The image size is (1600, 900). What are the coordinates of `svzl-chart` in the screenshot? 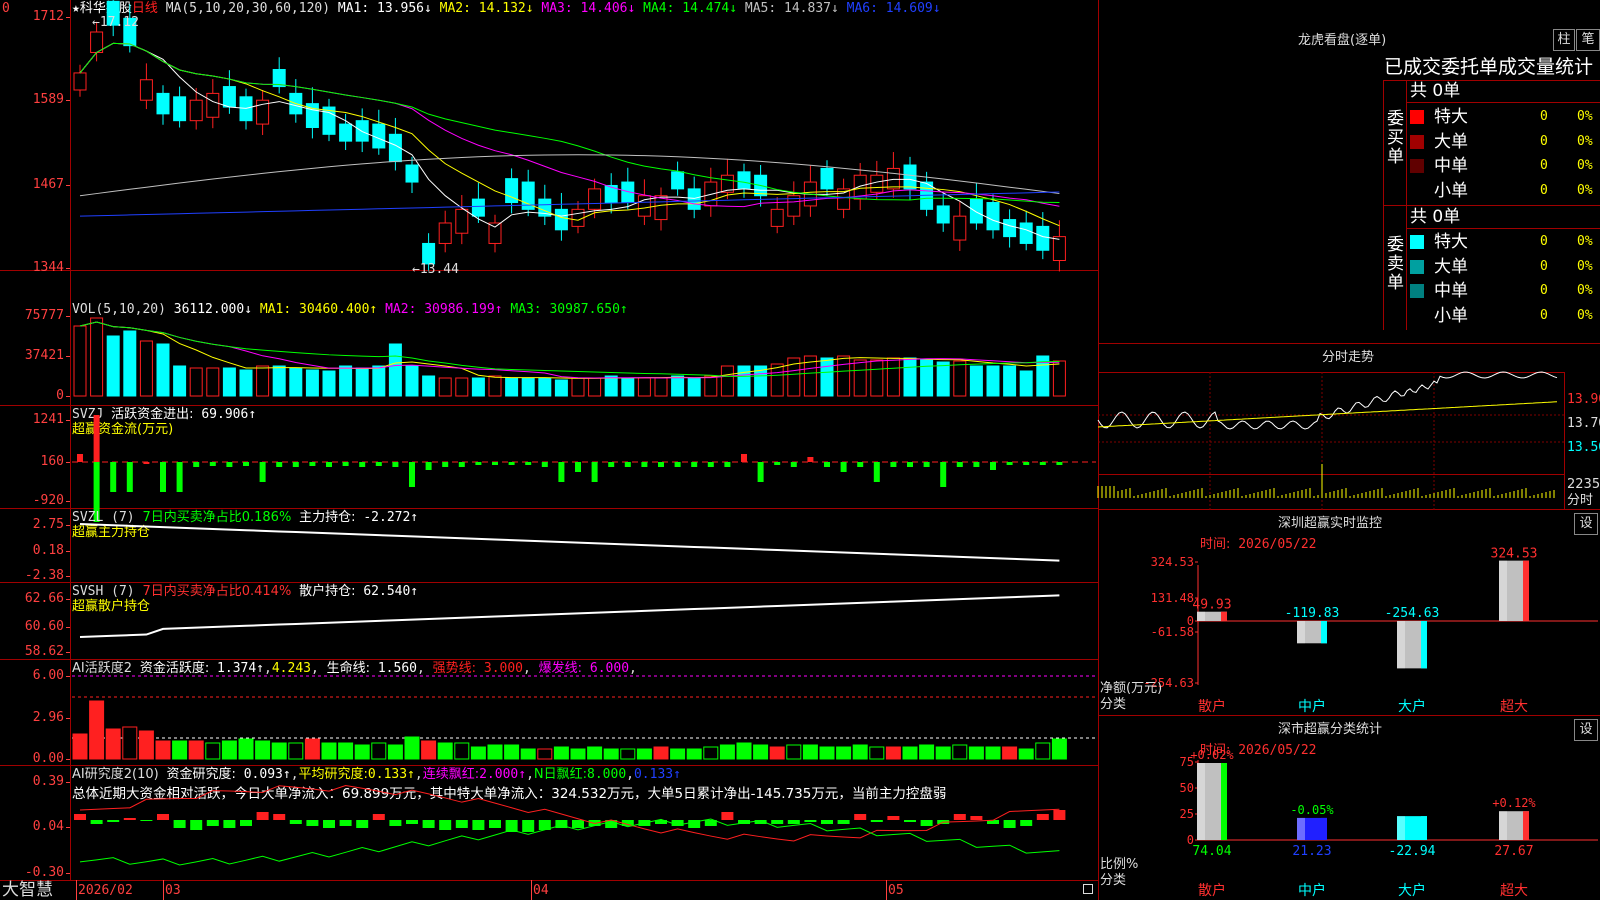 It's located at (549, 545).